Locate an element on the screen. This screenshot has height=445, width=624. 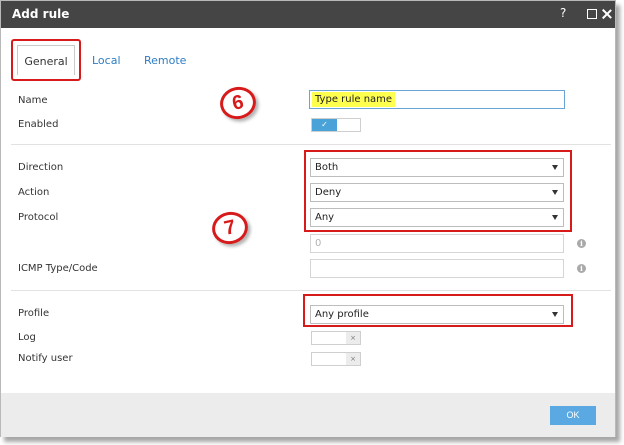
log-toggle: × is located at coordinates (336, 338).